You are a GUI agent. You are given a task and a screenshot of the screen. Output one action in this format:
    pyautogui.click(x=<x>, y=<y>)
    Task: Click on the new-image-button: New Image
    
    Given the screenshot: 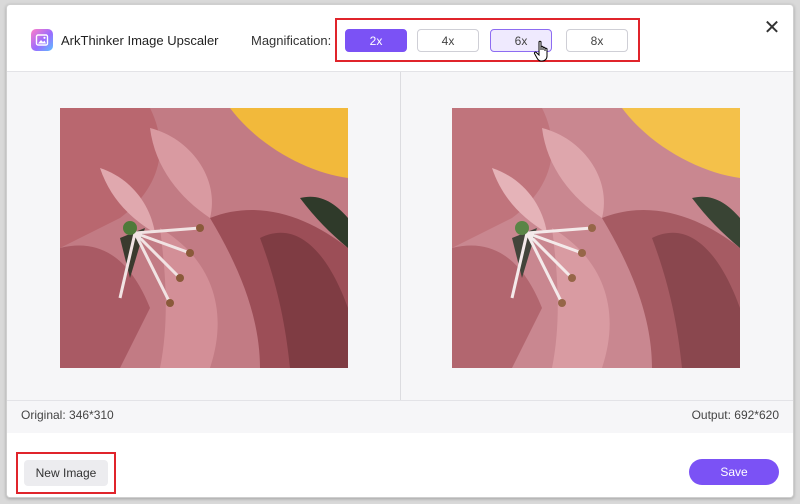 What is the action you would take?
    pyautogui.click(x=66, y=473)
    